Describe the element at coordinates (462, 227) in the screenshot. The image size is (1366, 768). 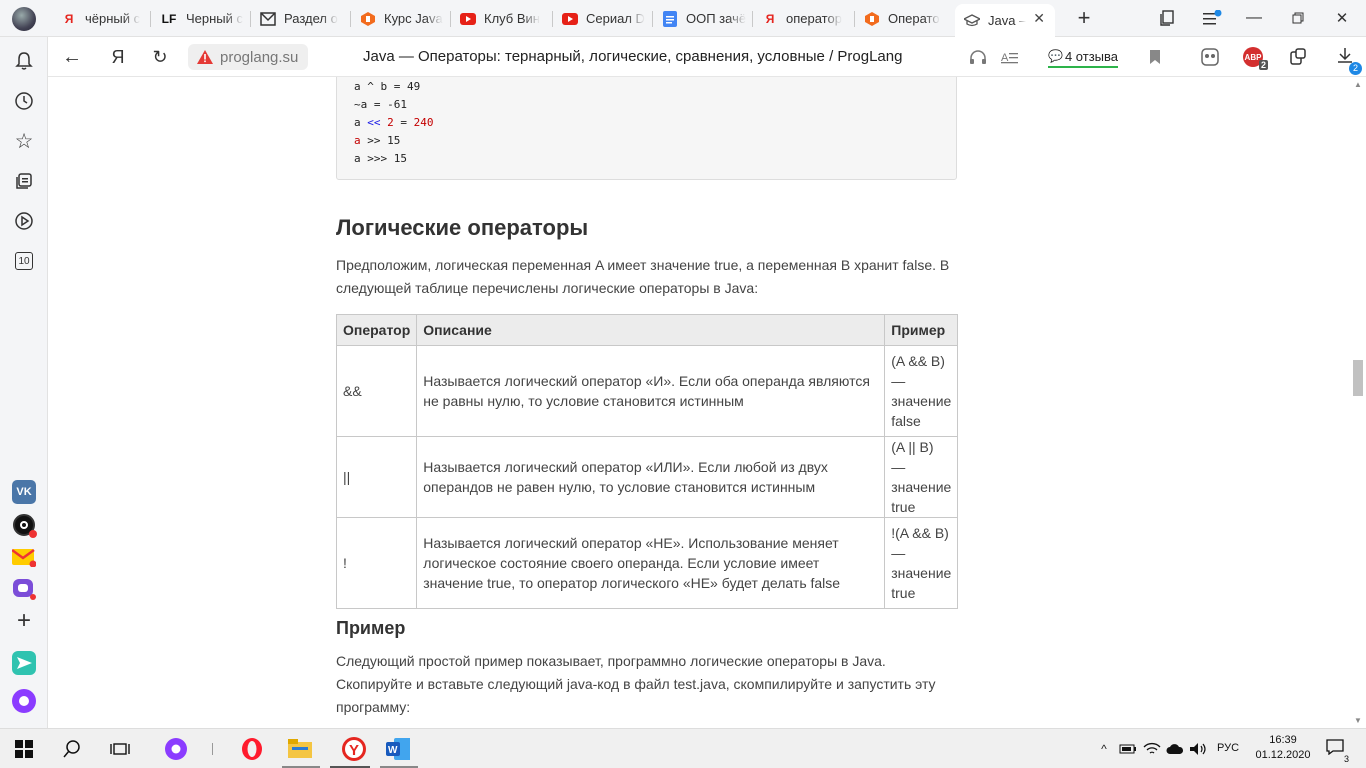
I see `section-heading: Логические операторы` at that location.